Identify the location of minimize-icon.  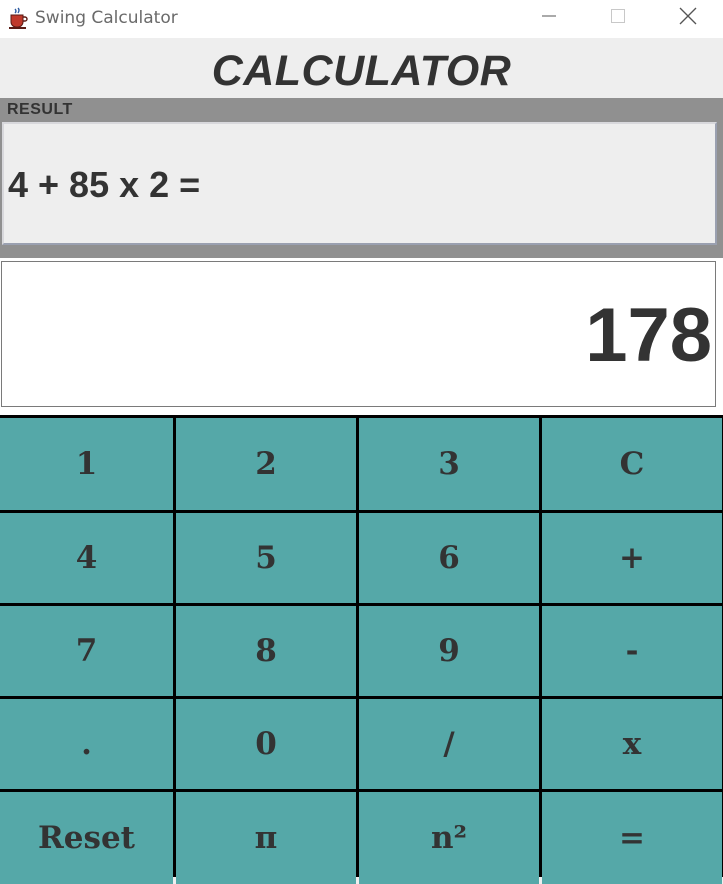
(549, 18).